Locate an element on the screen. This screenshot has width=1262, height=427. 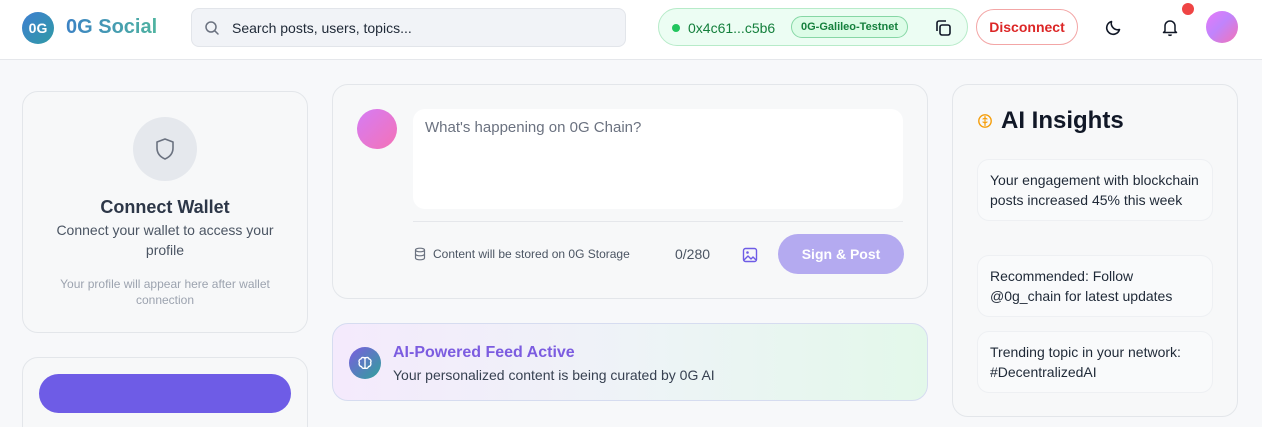
user-avatar is located at coordinates (1222, 27).